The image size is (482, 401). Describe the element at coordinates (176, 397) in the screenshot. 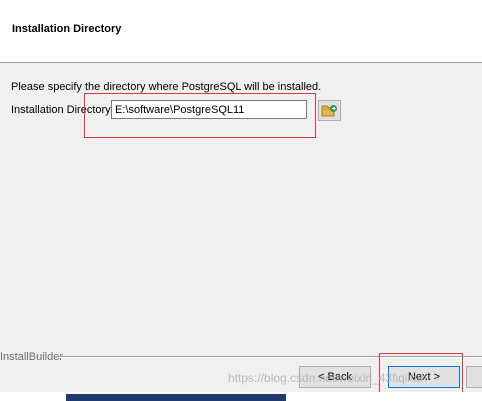

I see `bottom-banner-graphic` at that location.